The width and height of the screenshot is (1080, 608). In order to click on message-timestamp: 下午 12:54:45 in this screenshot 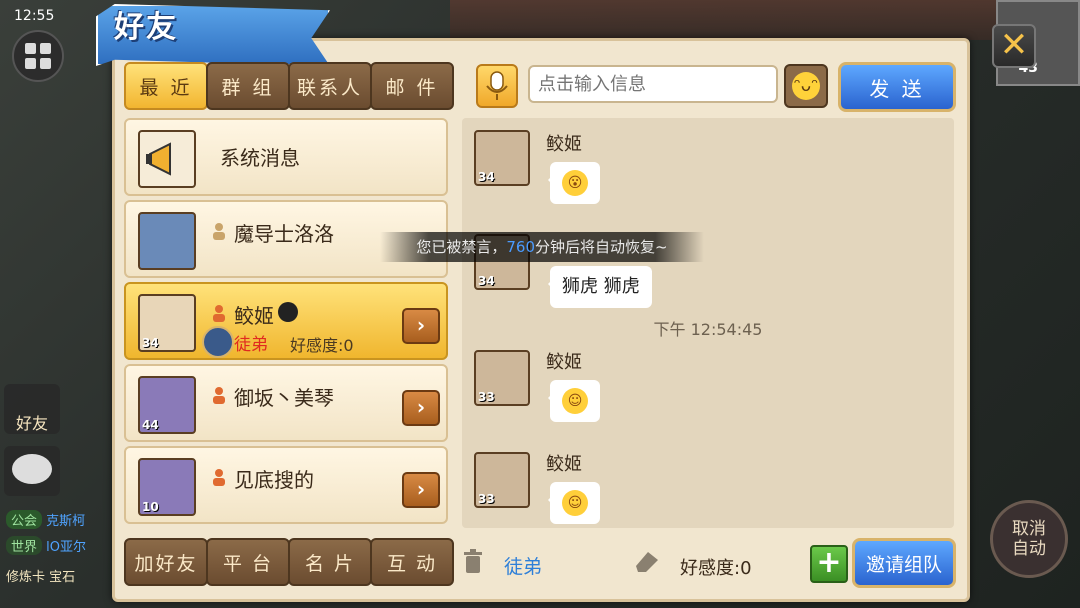, I will do `click(708, 329)`.